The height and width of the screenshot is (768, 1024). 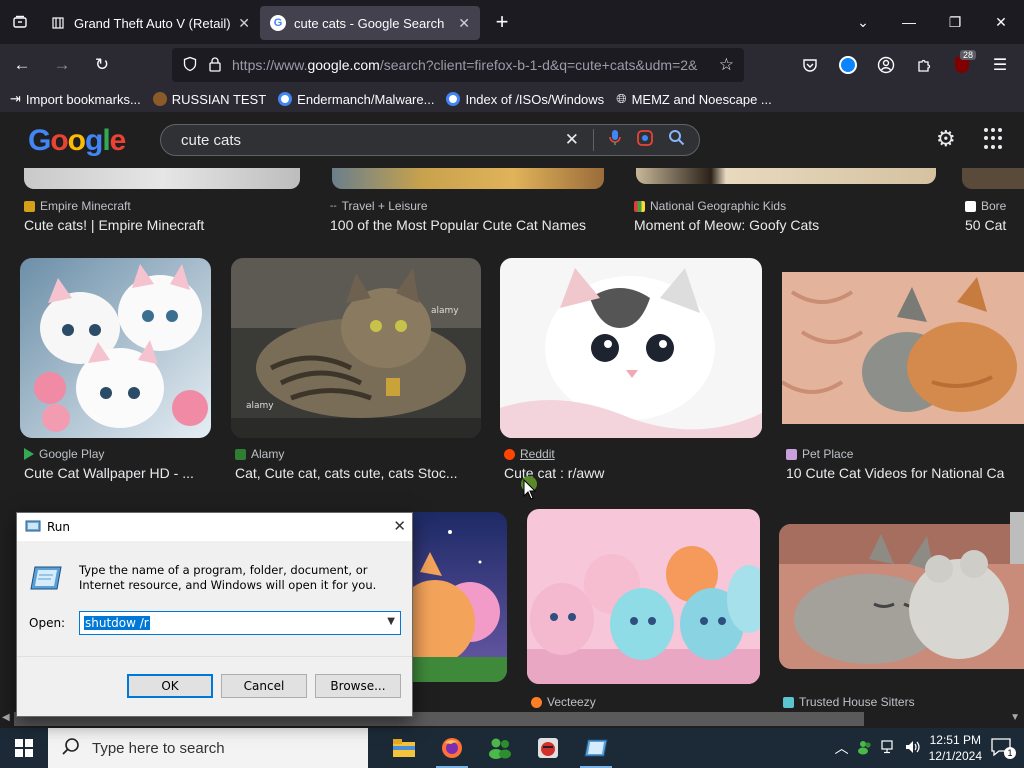 What do you see at coordinates (1003, 748) in the screenshot?
I see `notifications-icon: 1` at bounding box center [1003, 748].